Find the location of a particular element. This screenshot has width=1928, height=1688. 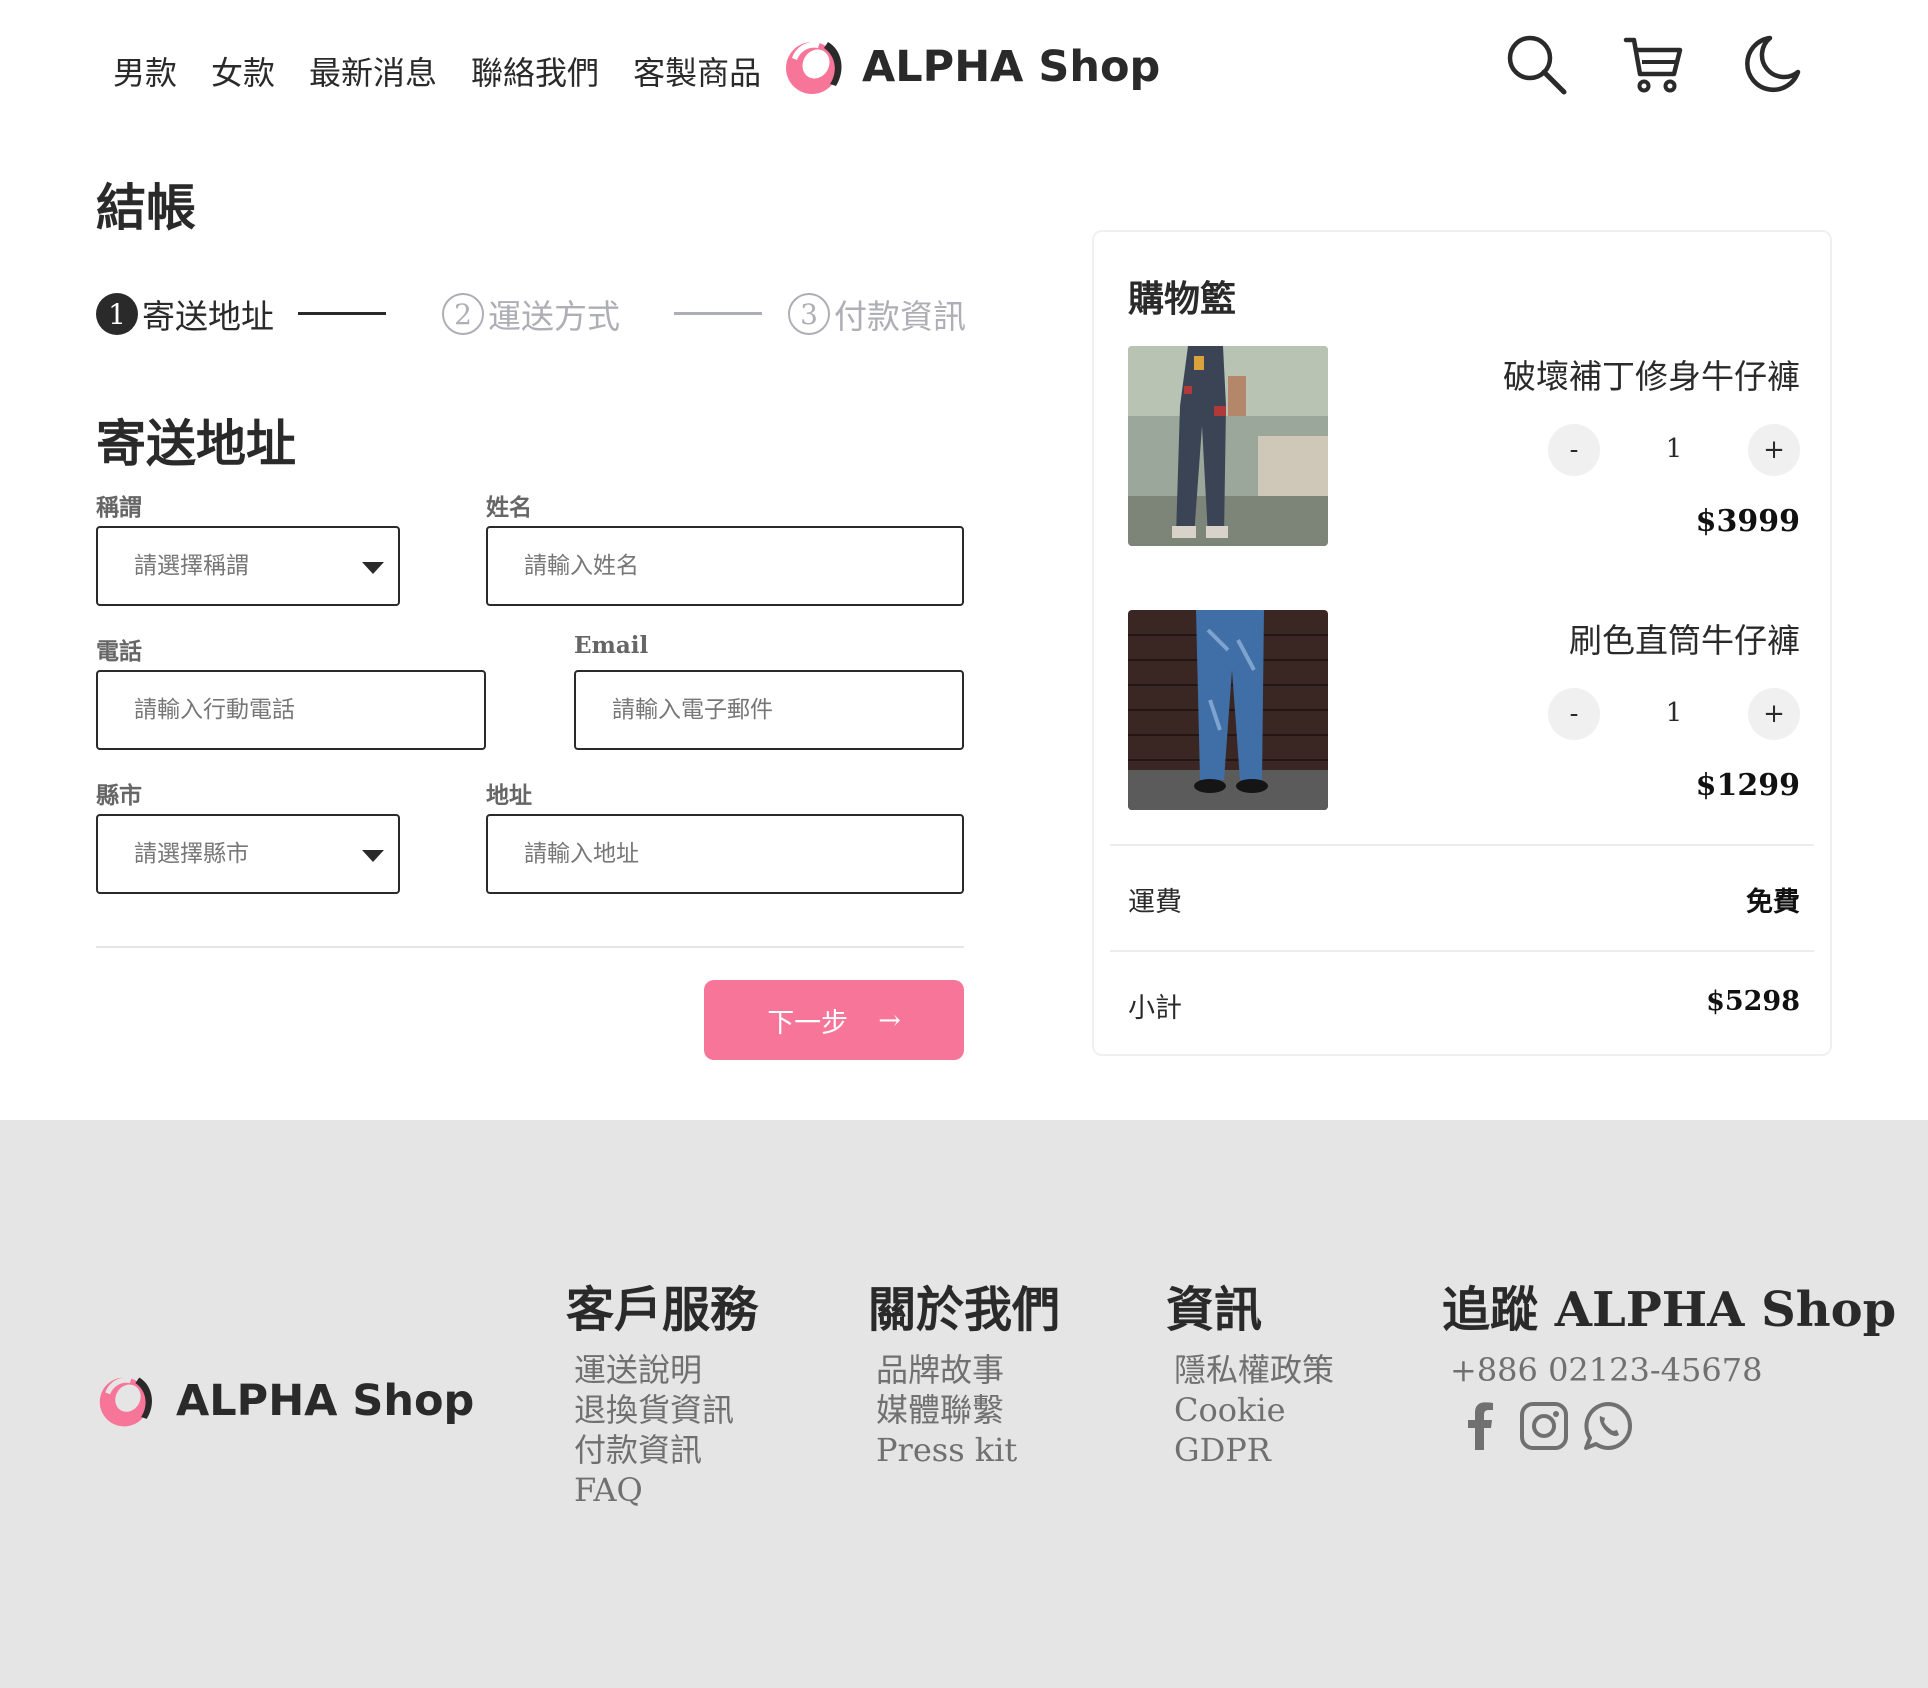

step-number: 2 is located at coordinates (463, 314).